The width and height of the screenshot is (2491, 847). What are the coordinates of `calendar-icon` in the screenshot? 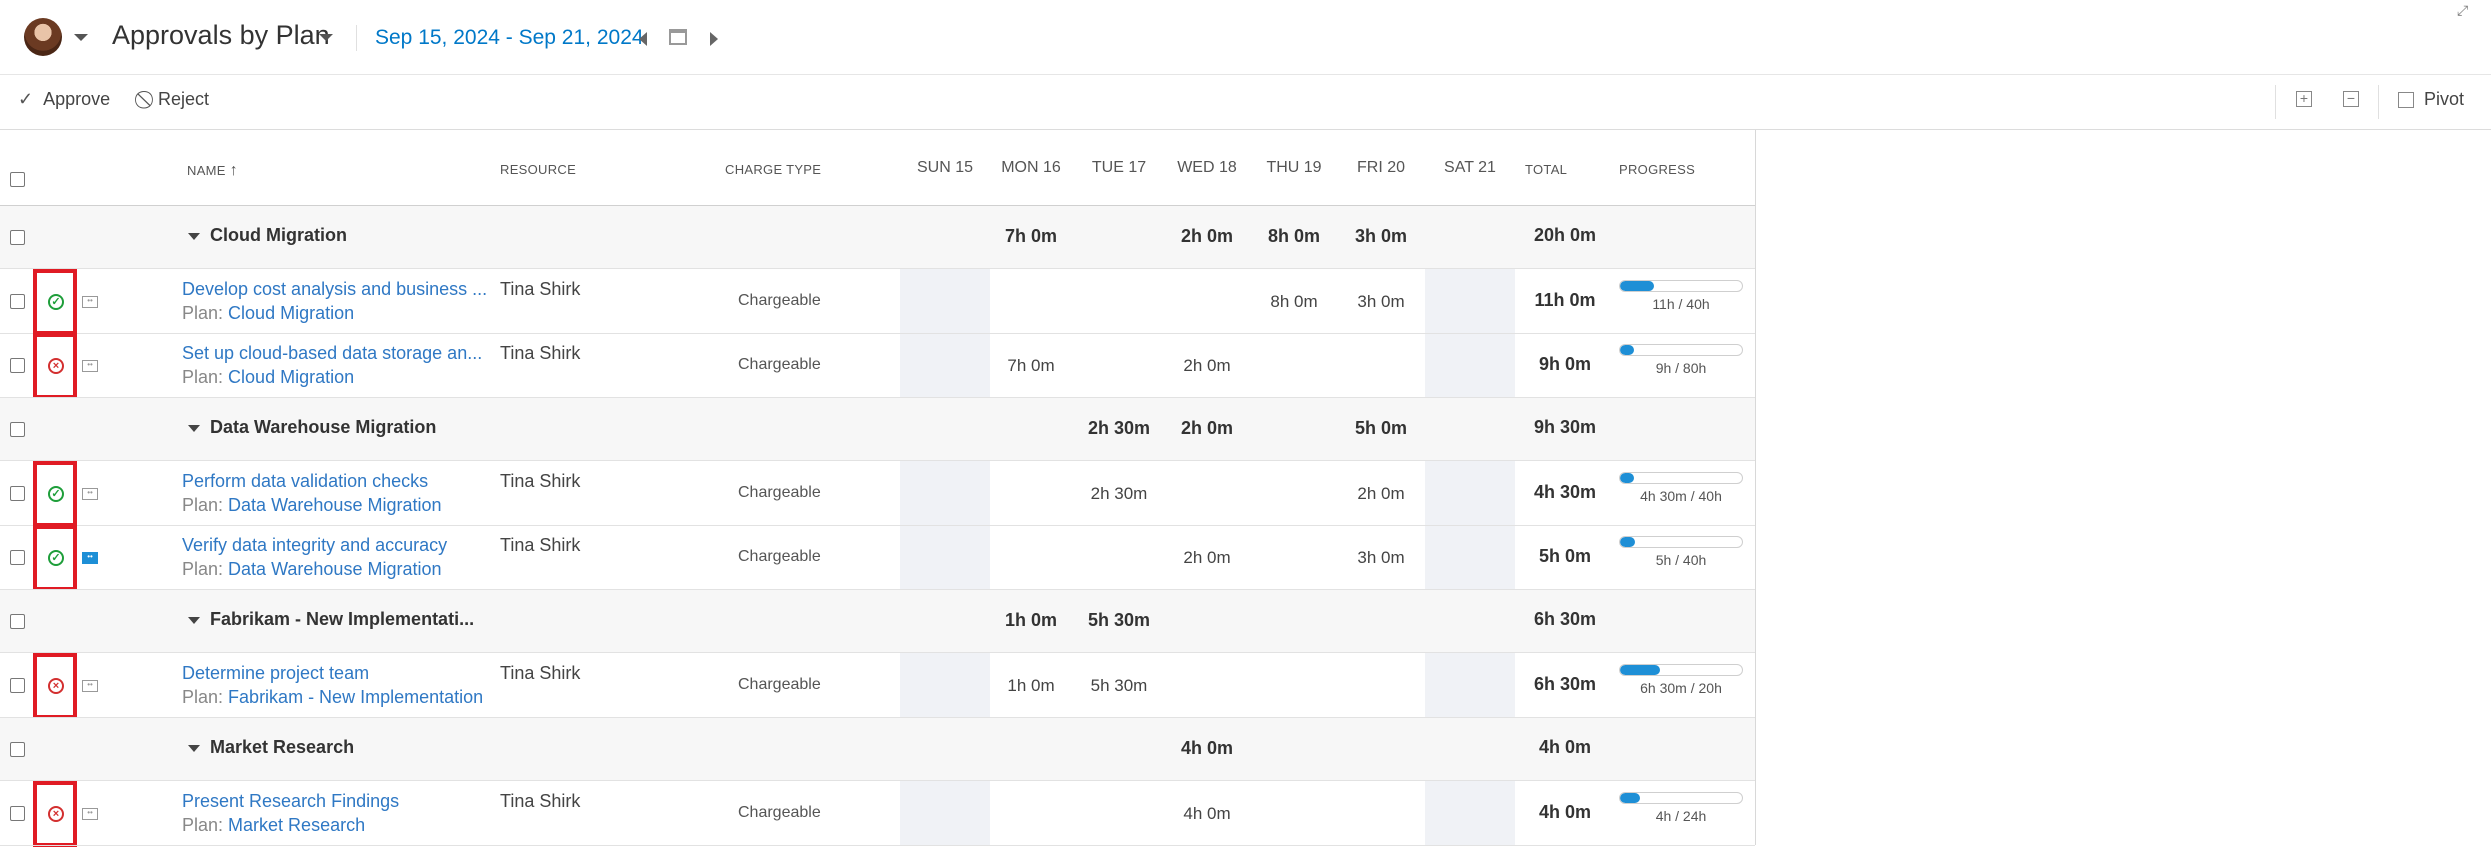 It's located at (678, 37).